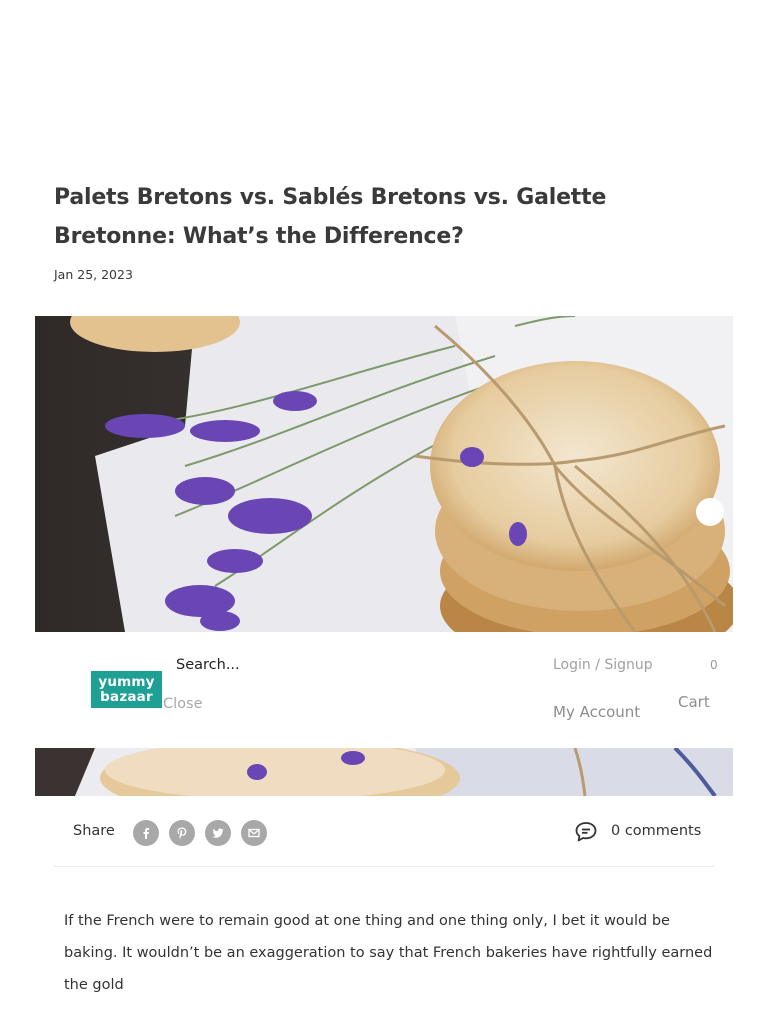 The width and height of the screenshot is (768, 1024). I want to click on email-icon, so click(254, 833).